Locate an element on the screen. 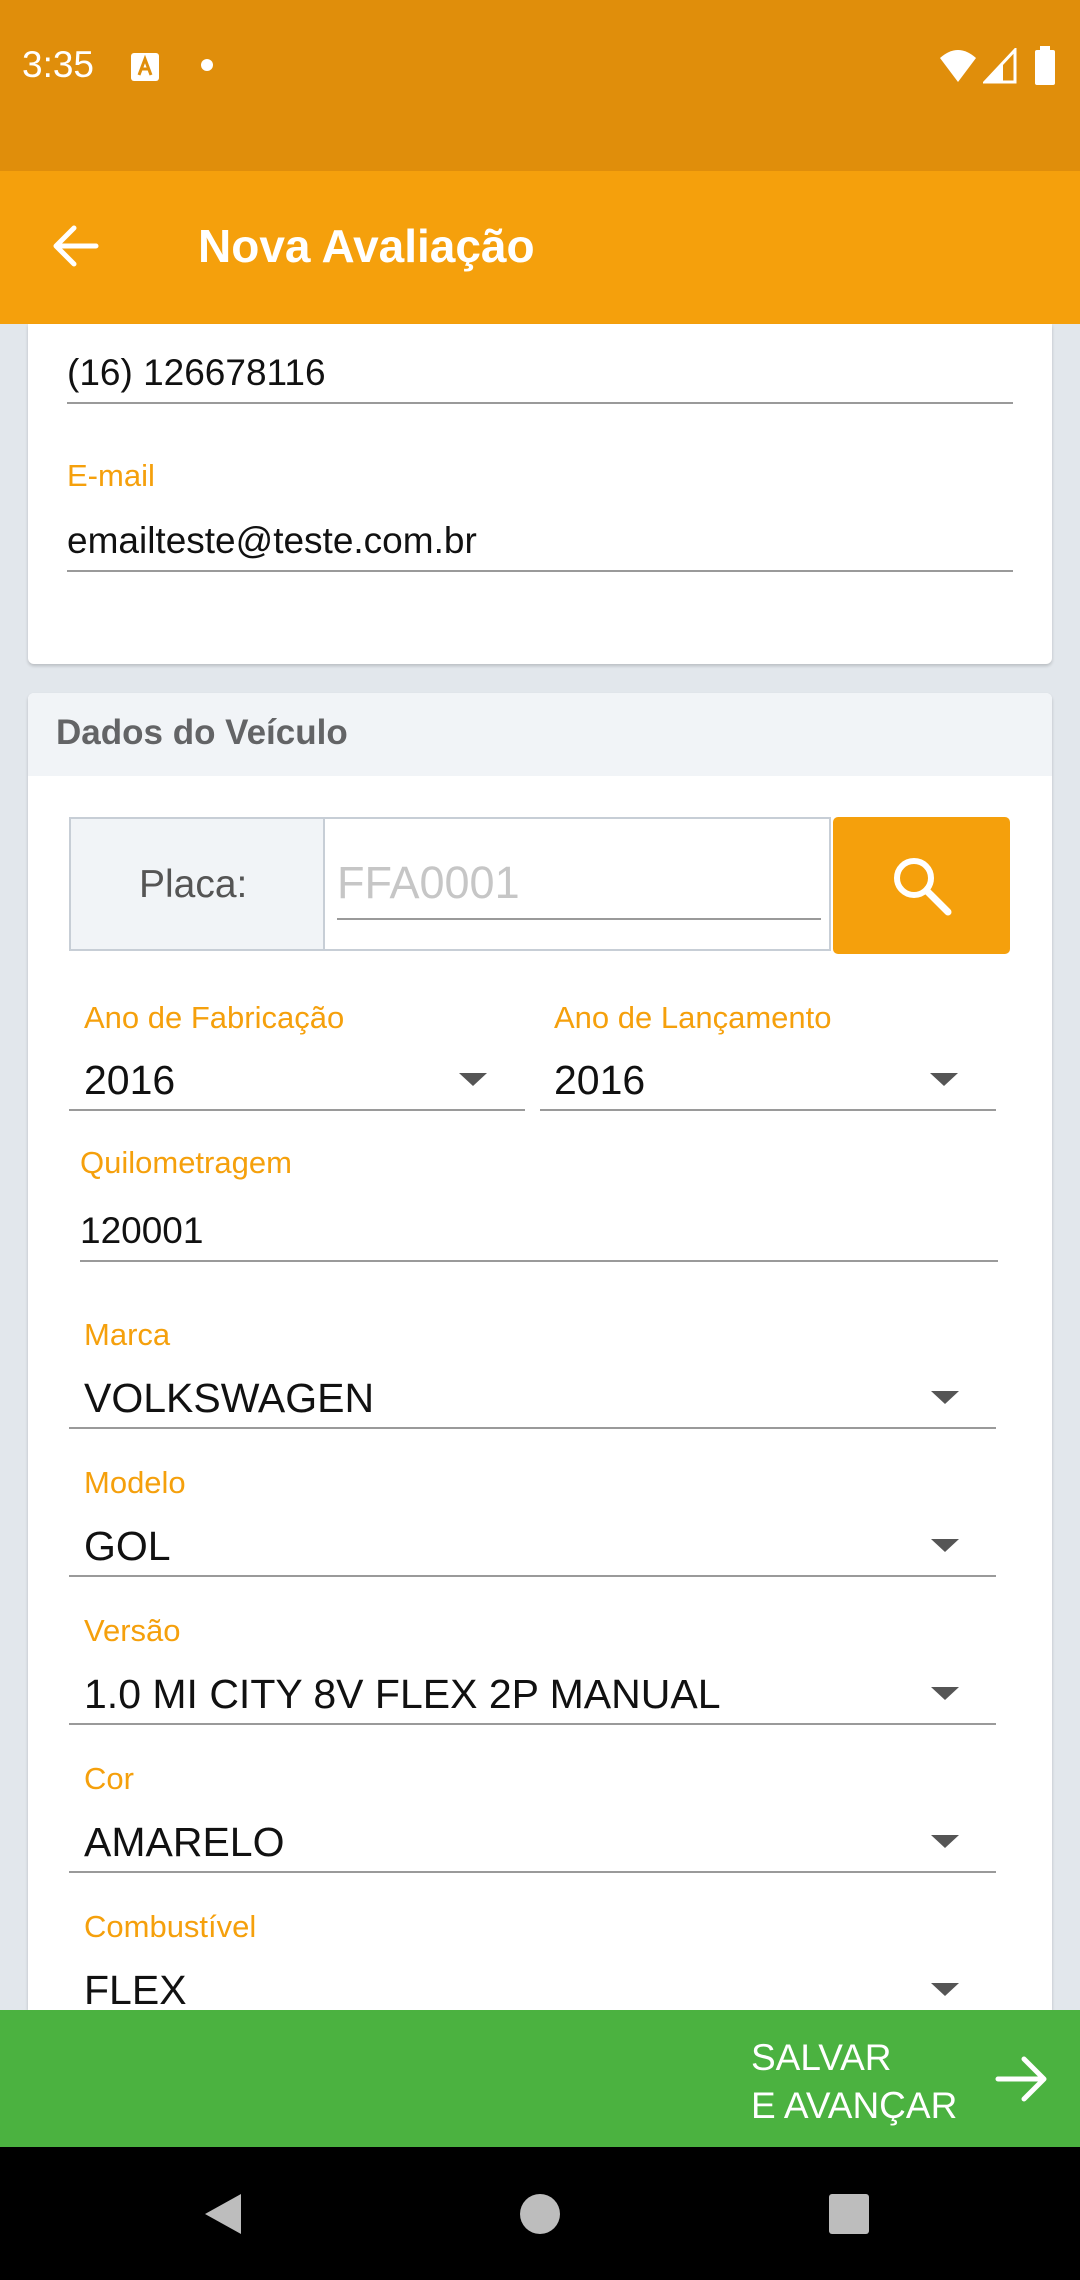 This screenshot has height=2280, width=1080. fuel-value: FLEX is located at coordinates (135, 1988).